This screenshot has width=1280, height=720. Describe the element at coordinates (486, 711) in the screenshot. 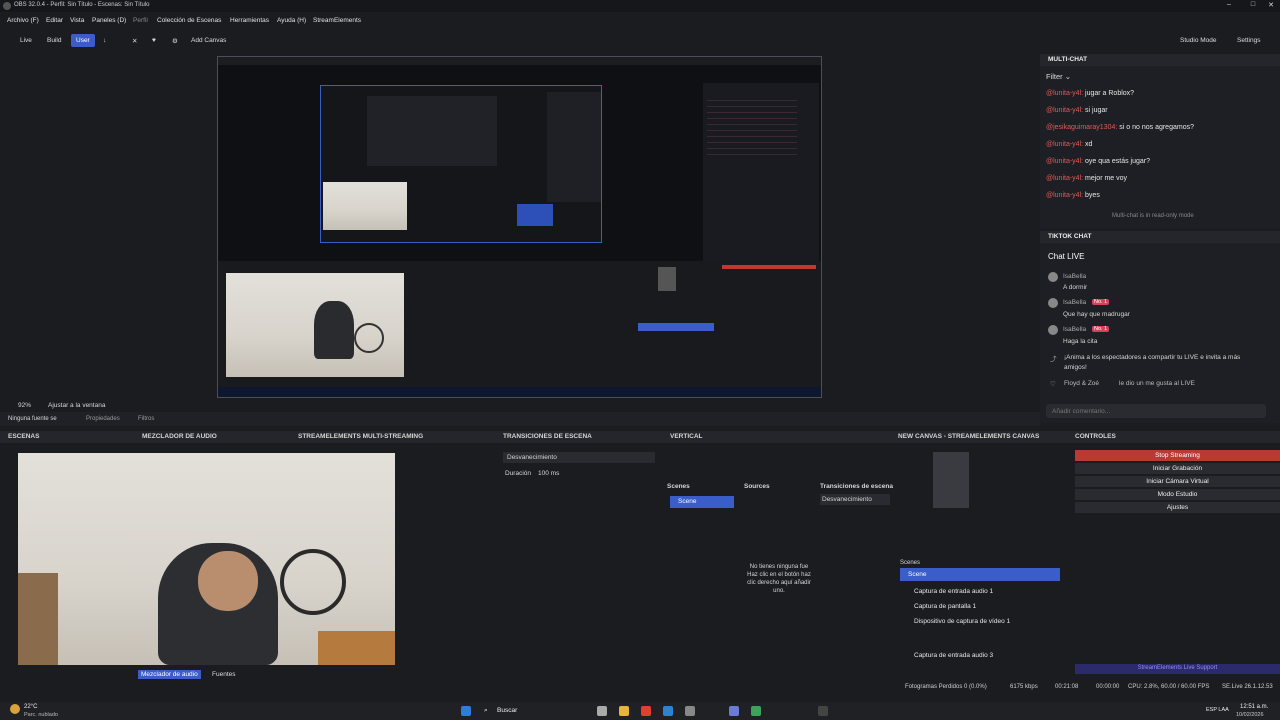

I see `search-icon: ⌕` at that location.